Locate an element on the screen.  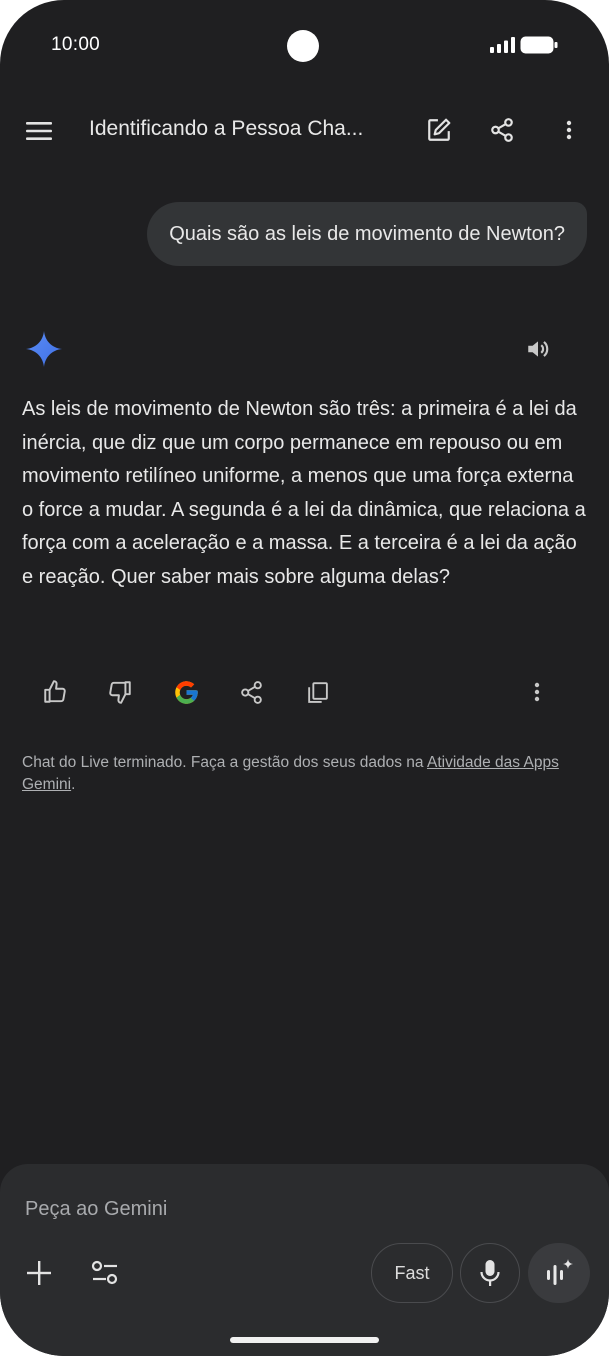
gemini-live-button is located at coordinates (559, 1273).